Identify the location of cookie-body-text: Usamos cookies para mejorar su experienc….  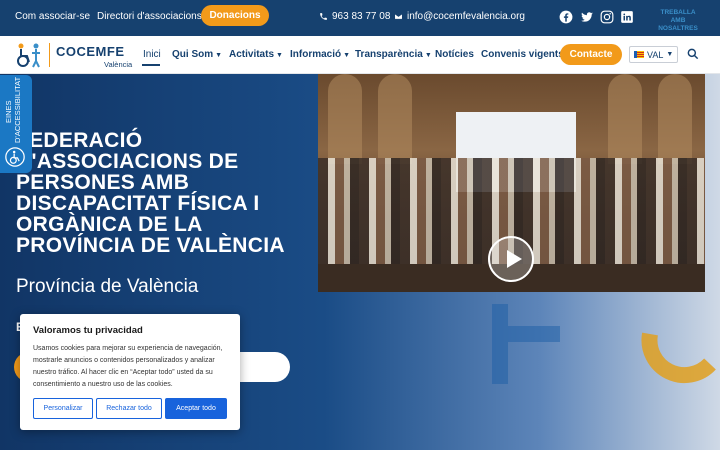
(128, 366).